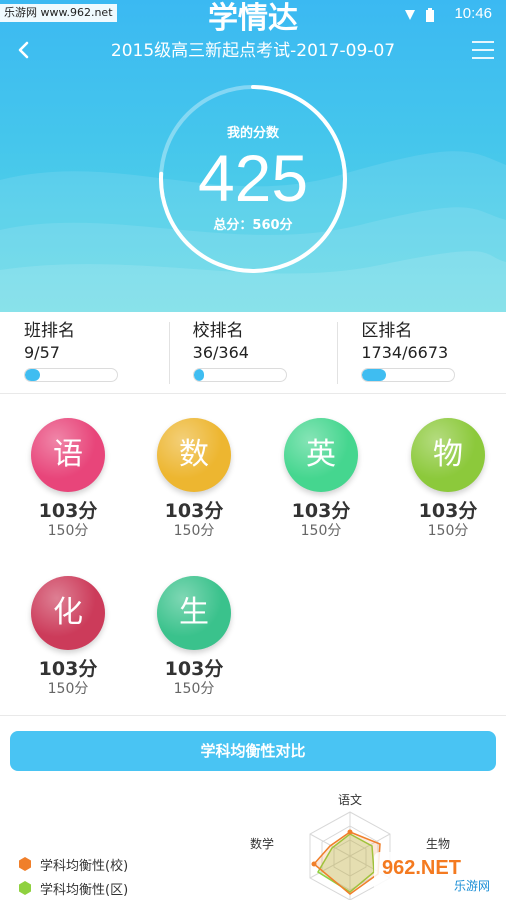 The image size is (506, 900). Describe the element at coordinates (350, 799) in the screenshot. I see `radar-axis-label: 语文` at that location.